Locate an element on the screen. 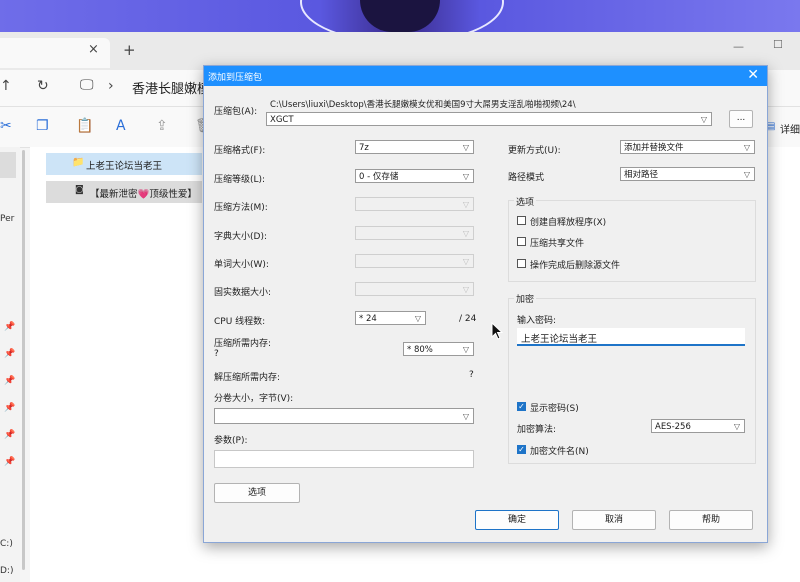 The height and width of the screenshot is (582, 800). up-arrow-icon: ↑ is located at coordinates (6, 86).